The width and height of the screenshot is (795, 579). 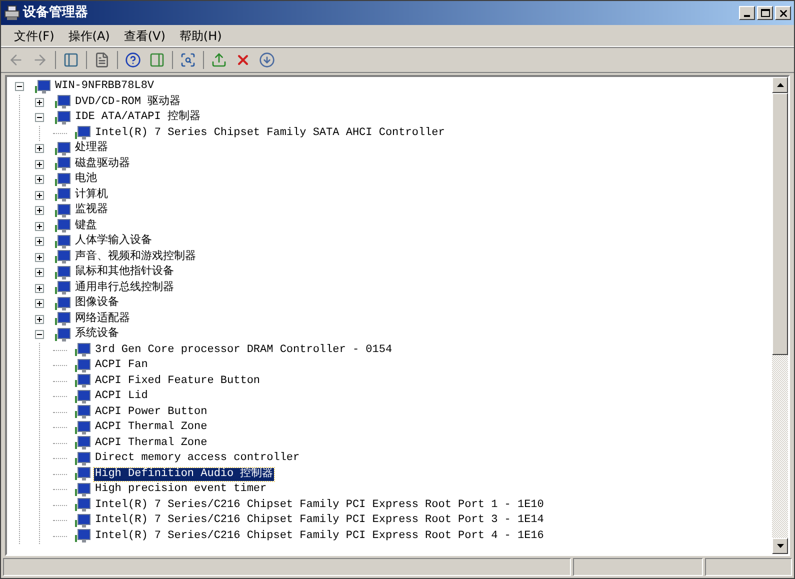 I want to click on tree-item: 人体学输入设备, so click(x=113, y=241).